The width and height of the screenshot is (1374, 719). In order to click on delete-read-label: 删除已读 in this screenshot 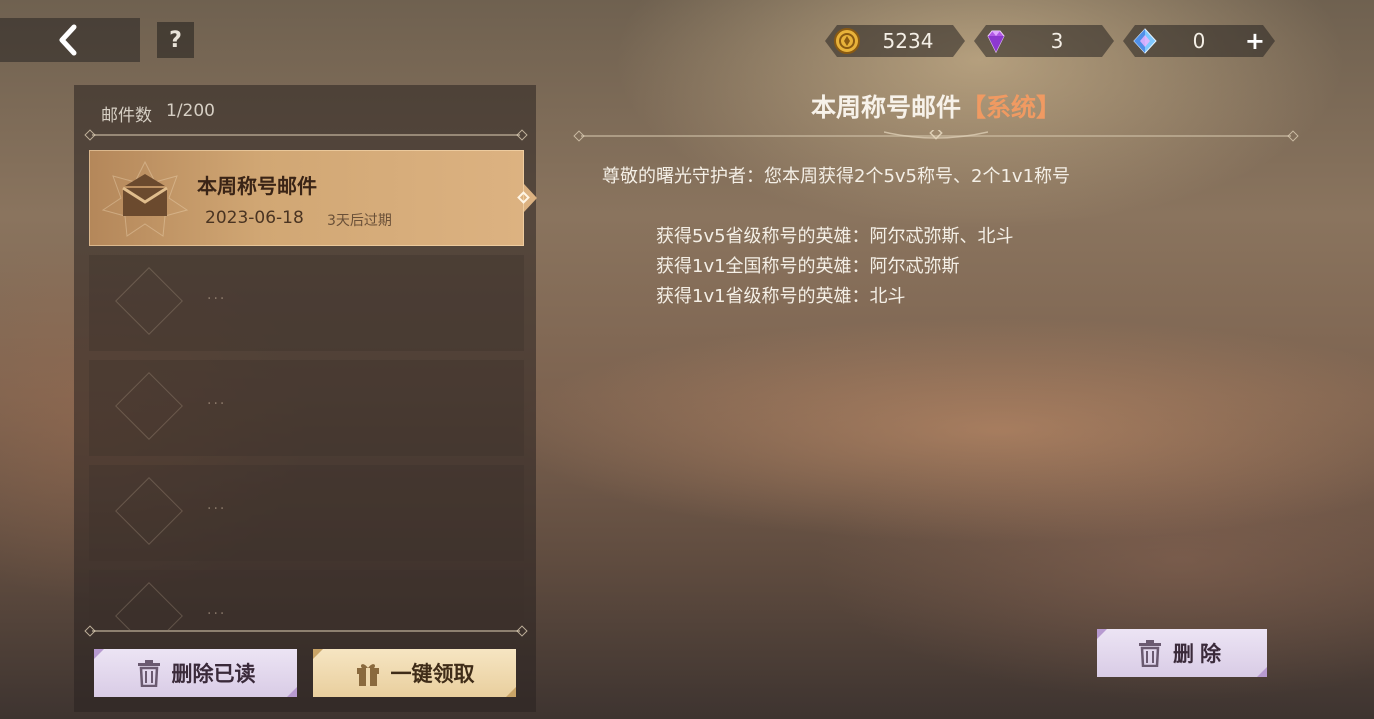, I will do `click(213, 674)`.